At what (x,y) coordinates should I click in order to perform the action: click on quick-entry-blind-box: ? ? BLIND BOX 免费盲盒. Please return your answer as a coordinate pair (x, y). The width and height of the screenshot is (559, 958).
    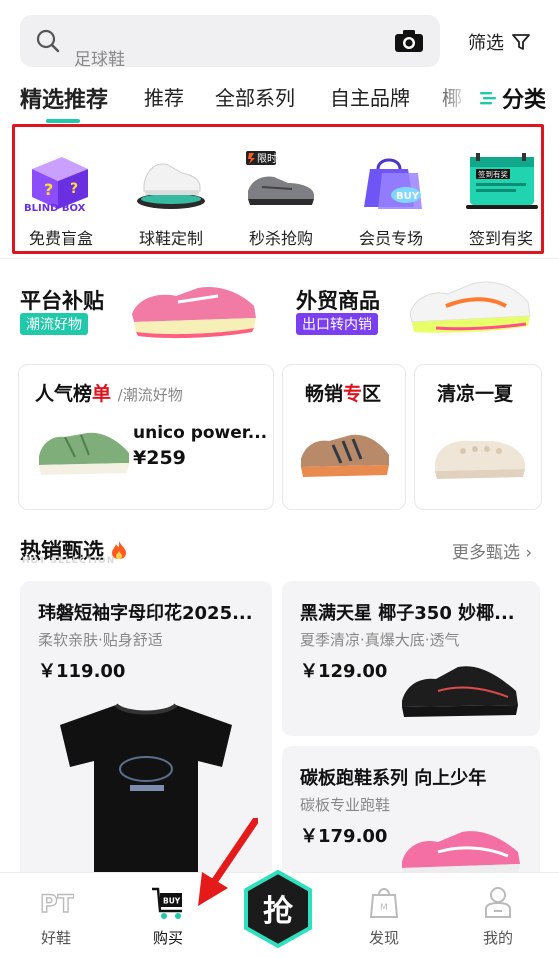
    Looking at the image, I should click on (61, 191).